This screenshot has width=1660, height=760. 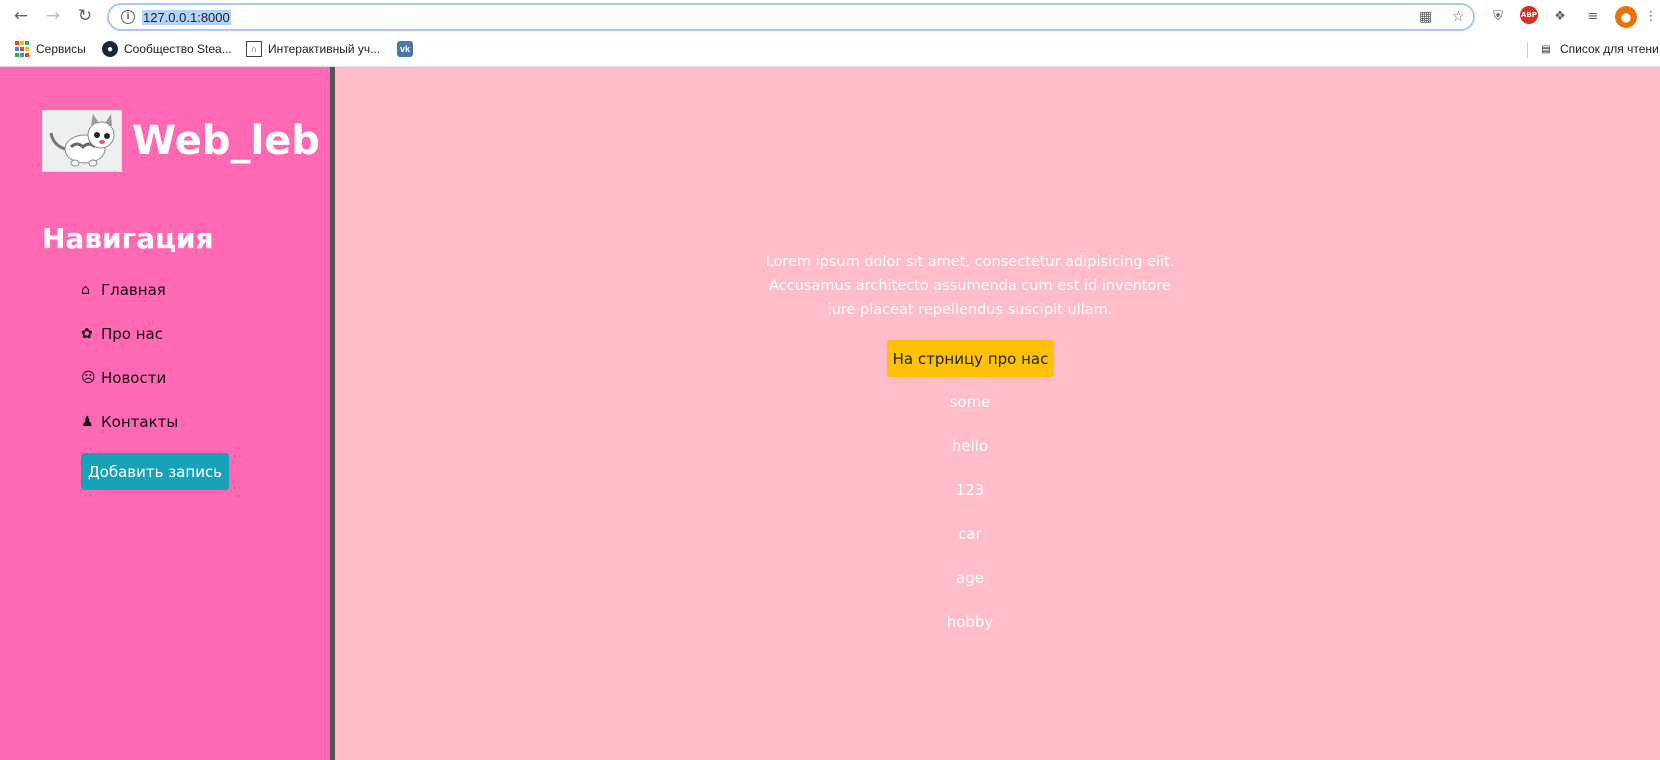 I want to click on angry-face-icon: ☹, so click(x=88, y=378).